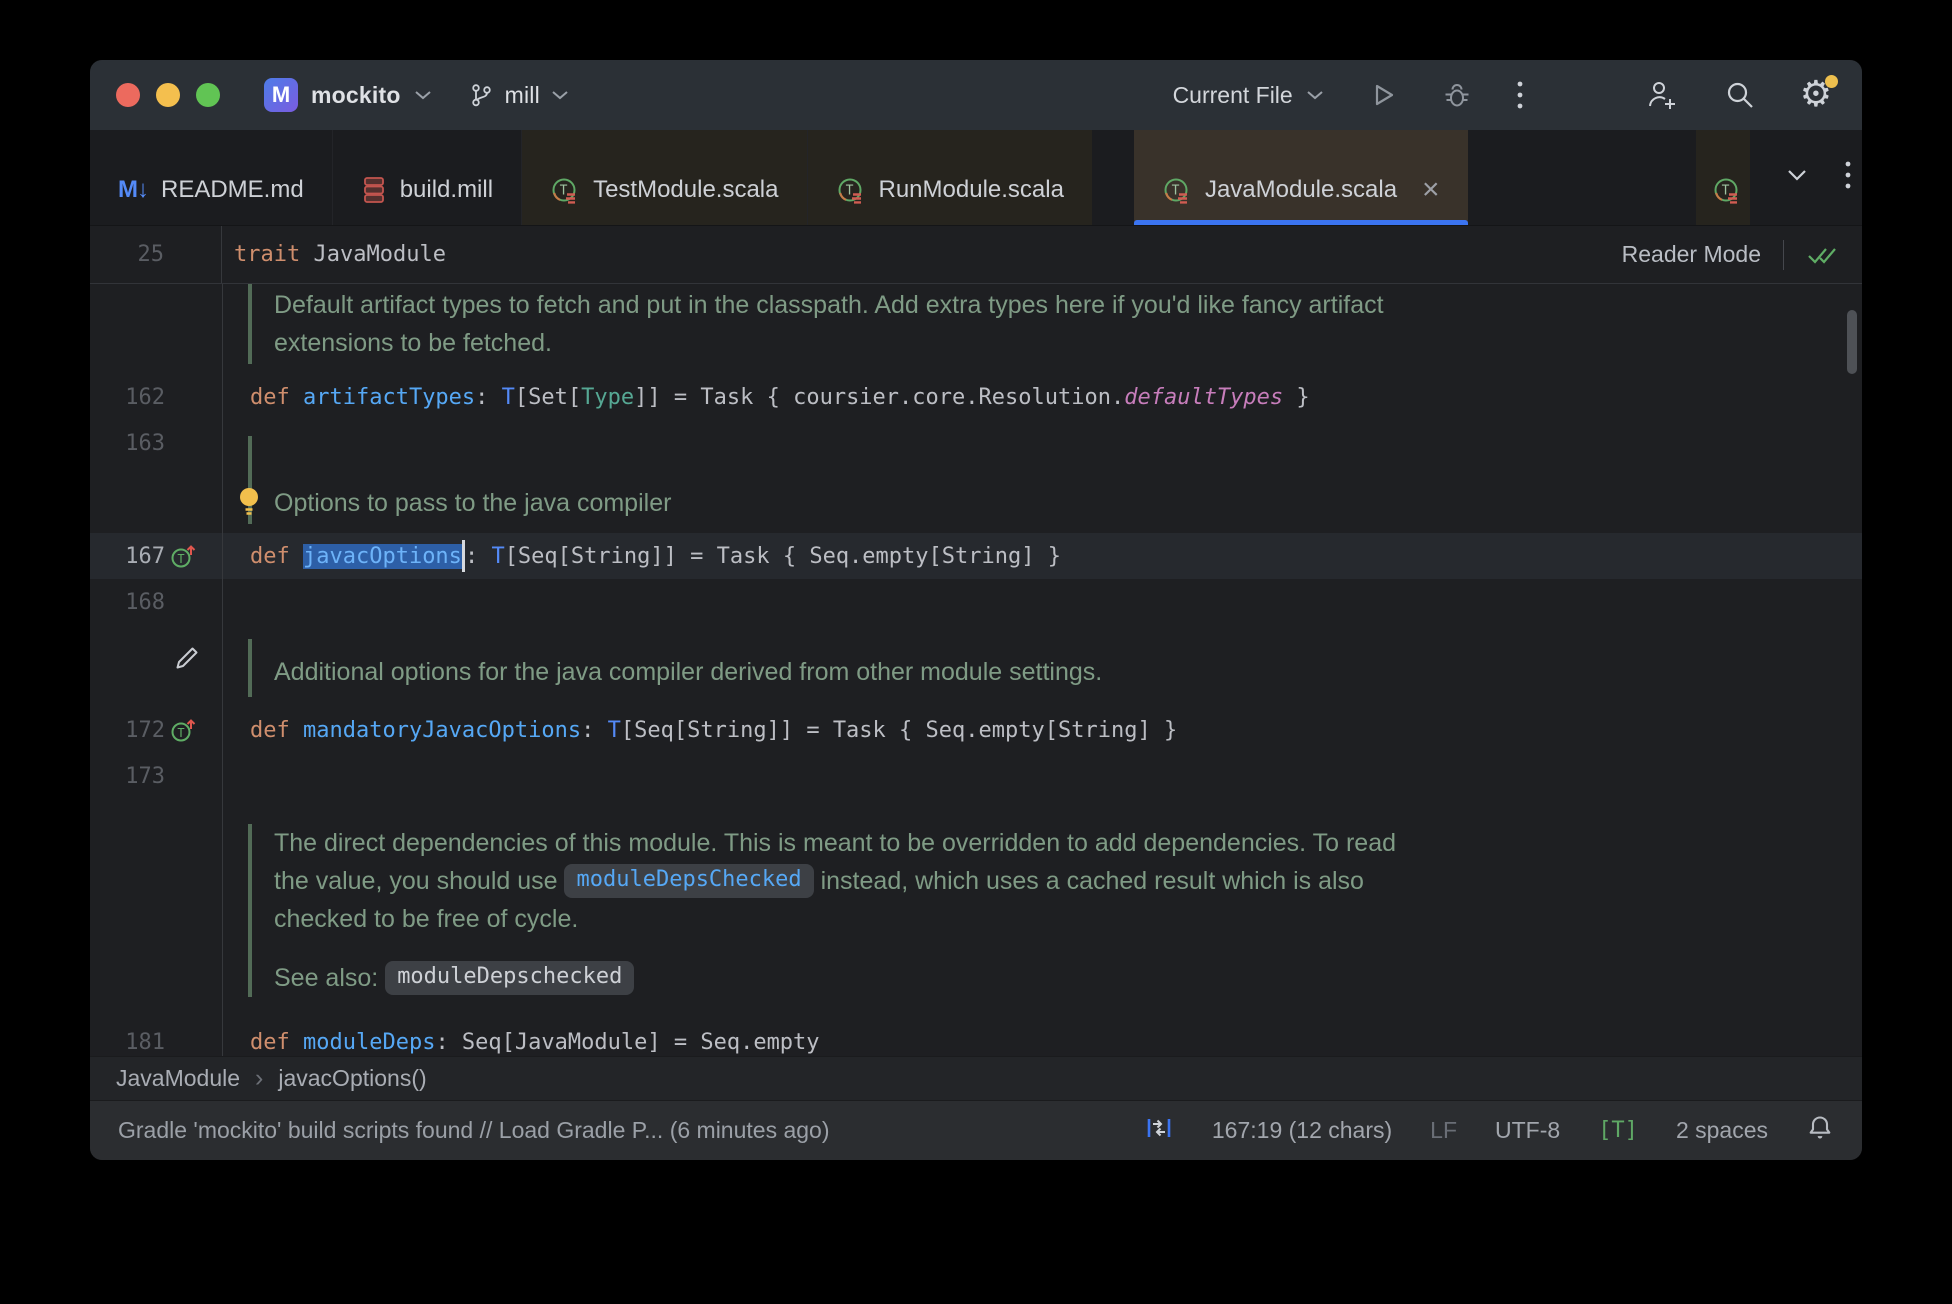 The height and width of the screenshot is (1304, 1952). I want to click on textmate-badge: [T], so click(1618, 1130).